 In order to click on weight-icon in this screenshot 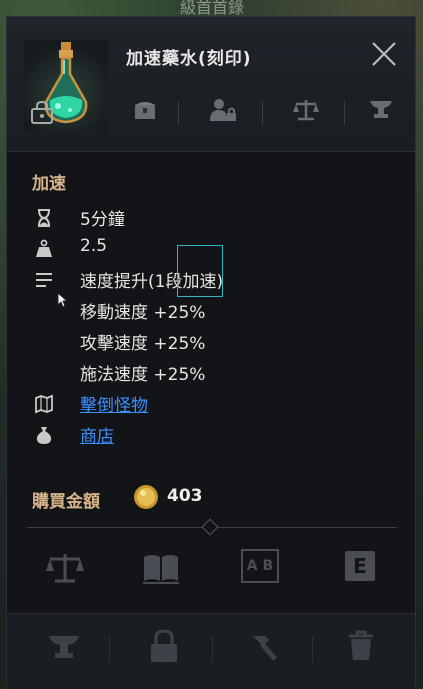, I will do `click(44, 249)`.